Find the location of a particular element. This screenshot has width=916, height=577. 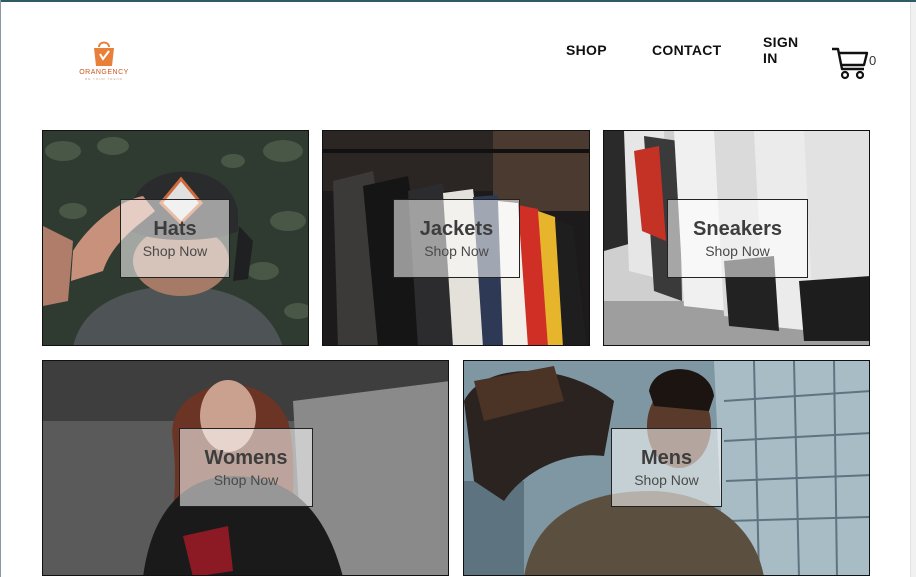

scrollbar is located at coordinates (913, 289).